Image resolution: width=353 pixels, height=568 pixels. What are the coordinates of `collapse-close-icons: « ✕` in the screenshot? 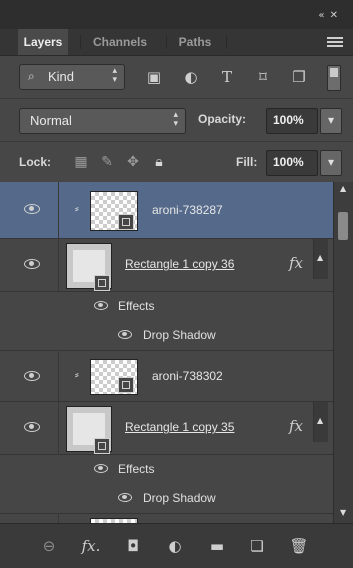 It's located at (328, 15).